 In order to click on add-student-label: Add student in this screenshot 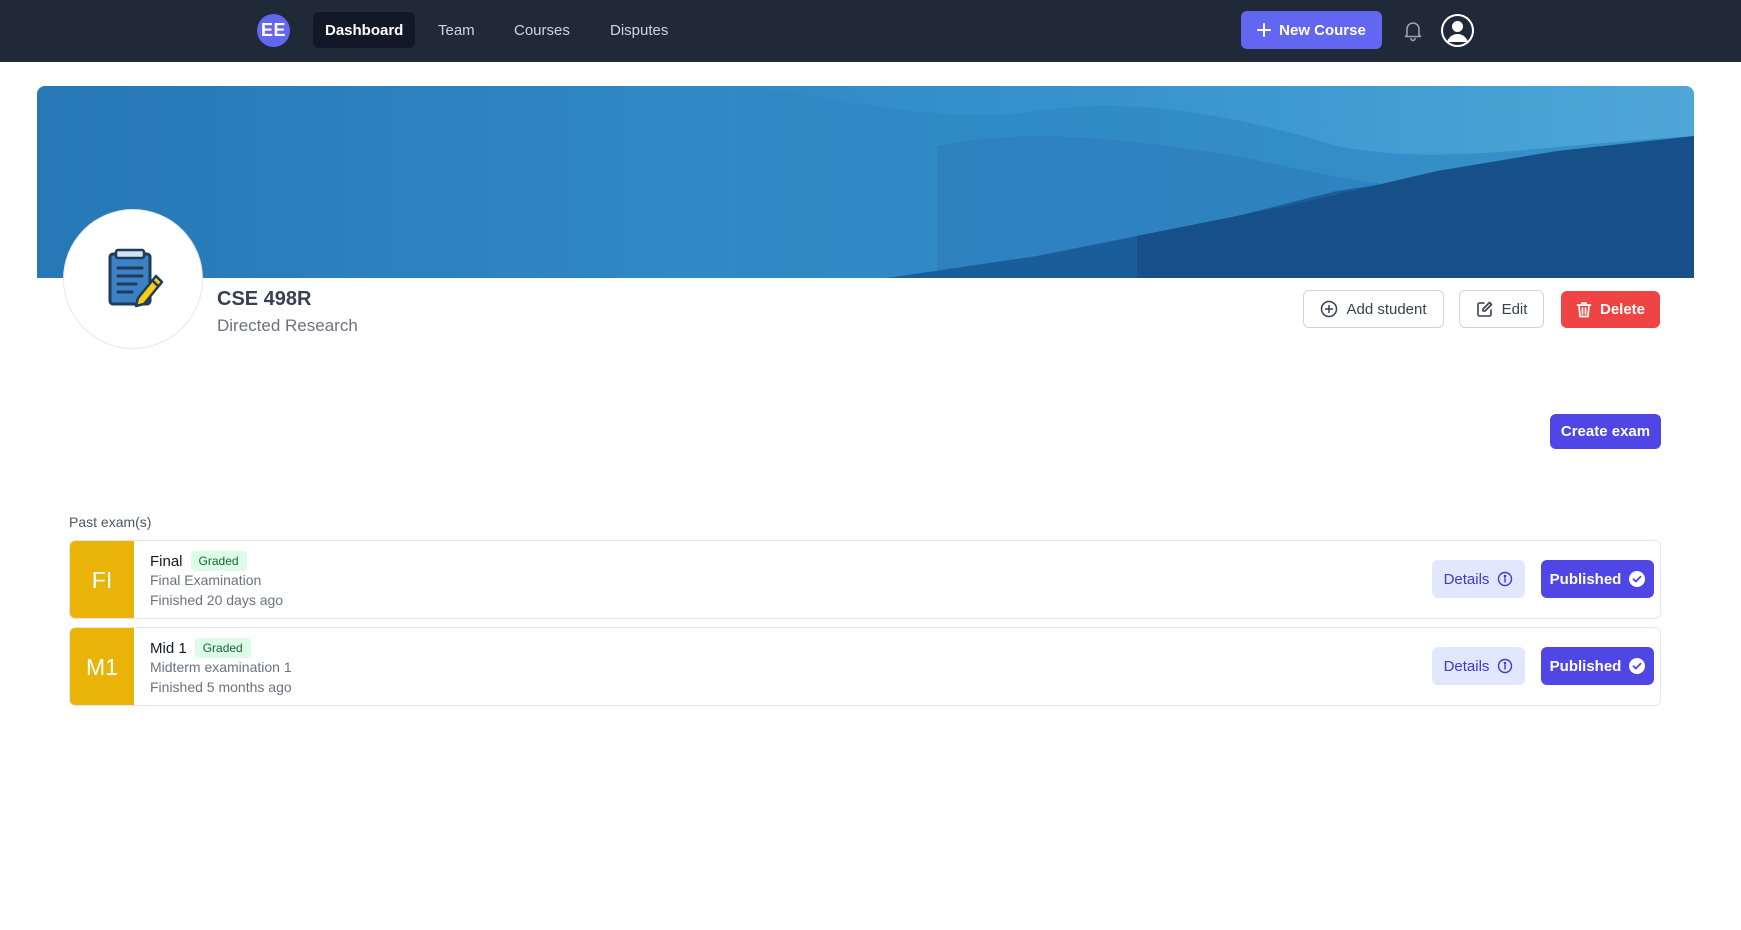, I will do `click(1386, 309)`.